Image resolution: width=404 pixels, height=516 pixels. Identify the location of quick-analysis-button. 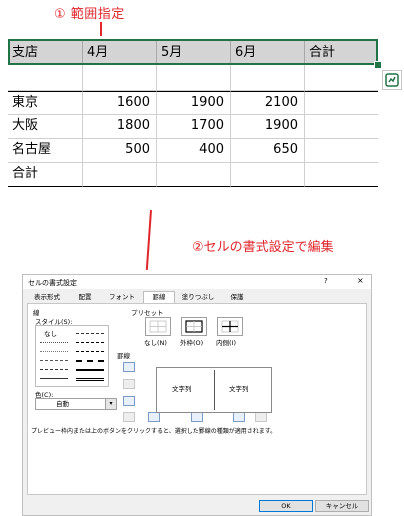
(392, 80).